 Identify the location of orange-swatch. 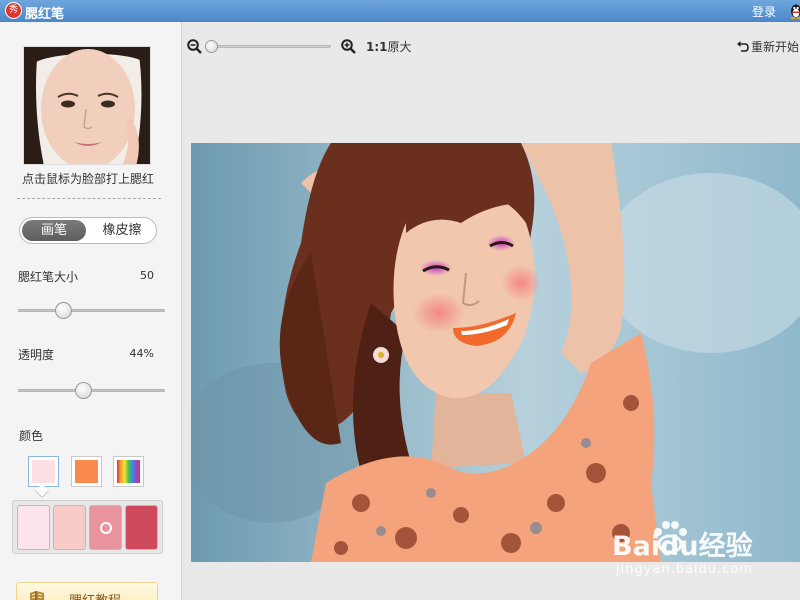
(86, 471).